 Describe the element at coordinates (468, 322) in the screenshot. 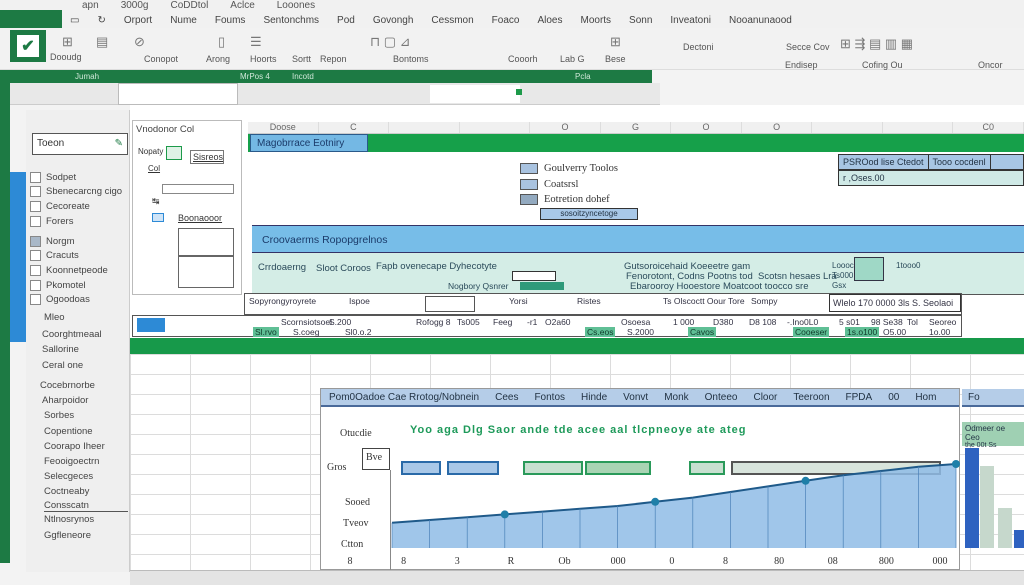

I see `cell: Ts005` at that location.